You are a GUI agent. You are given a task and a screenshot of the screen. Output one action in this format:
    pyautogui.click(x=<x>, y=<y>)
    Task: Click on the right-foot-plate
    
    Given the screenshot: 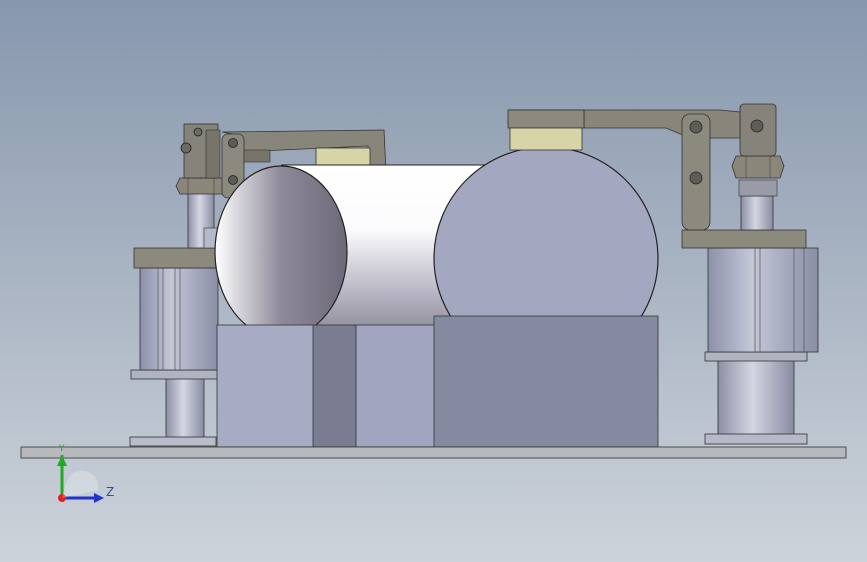 What is the action you would take?
    pyautogui.click(x=756, y=439)
    